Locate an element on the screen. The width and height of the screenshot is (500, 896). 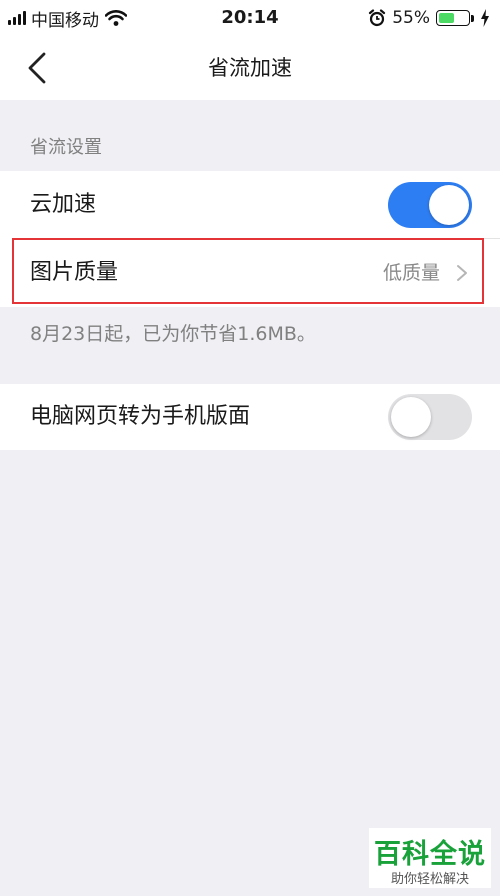
watermark-logo: 百科全说 助你轻松解决 is located at coordinates (430, 858).